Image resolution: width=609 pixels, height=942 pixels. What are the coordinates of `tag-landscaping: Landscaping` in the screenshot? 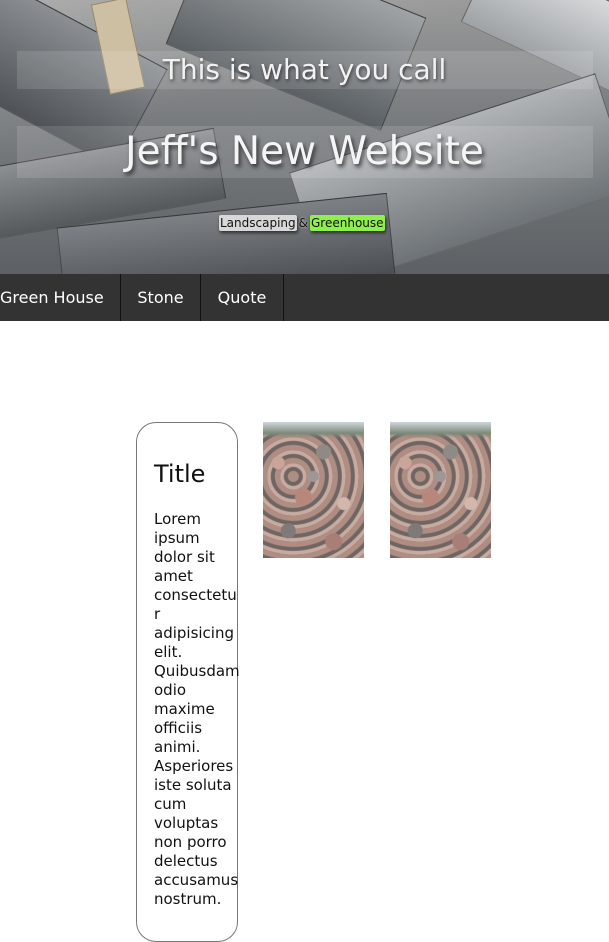 It's located at (258, 223).